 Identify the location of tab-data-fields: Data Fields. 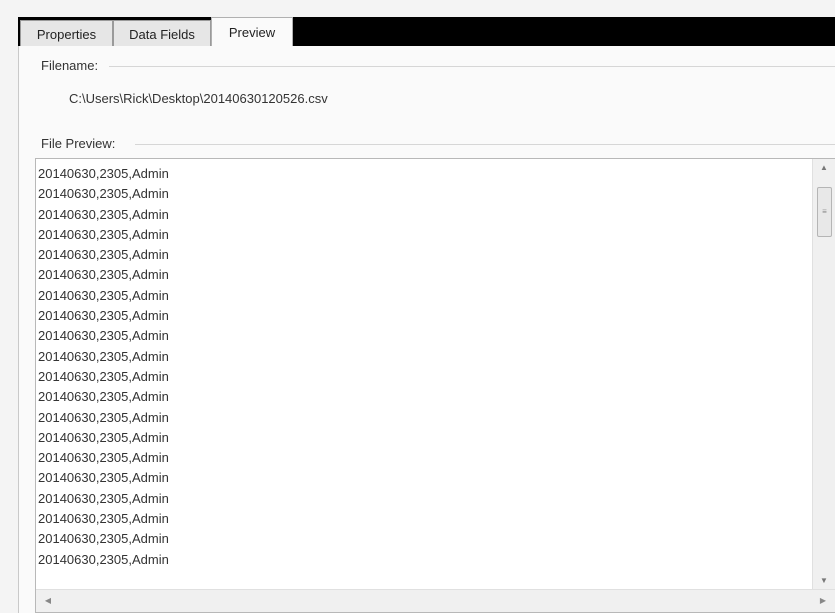
(162, 33).